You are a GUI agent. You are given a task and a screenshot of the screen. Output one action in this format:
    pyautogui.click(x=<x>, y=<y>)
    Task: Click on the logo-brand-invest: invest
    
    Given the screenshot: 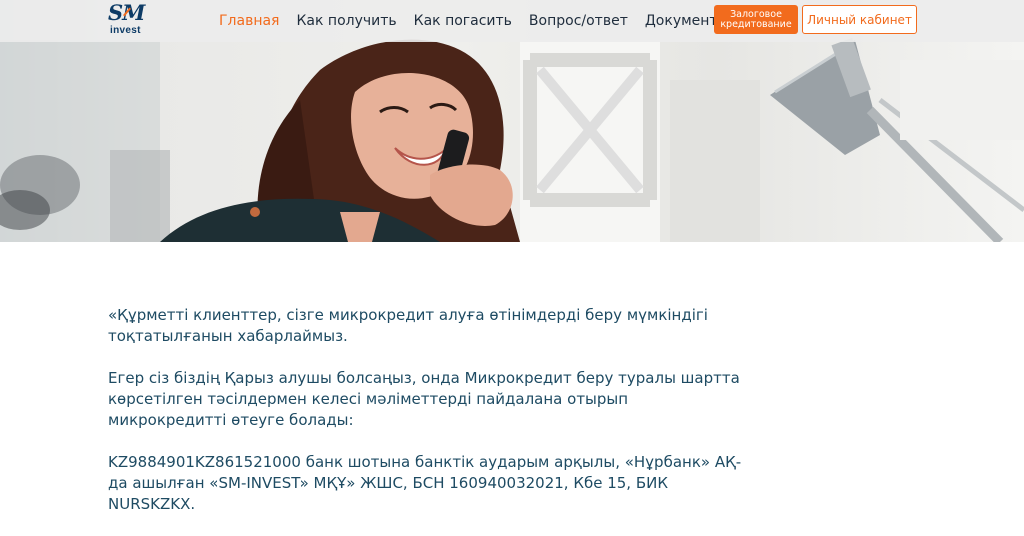 What is the action you would take?
    pyautogui.click(x=125, y=30)
    